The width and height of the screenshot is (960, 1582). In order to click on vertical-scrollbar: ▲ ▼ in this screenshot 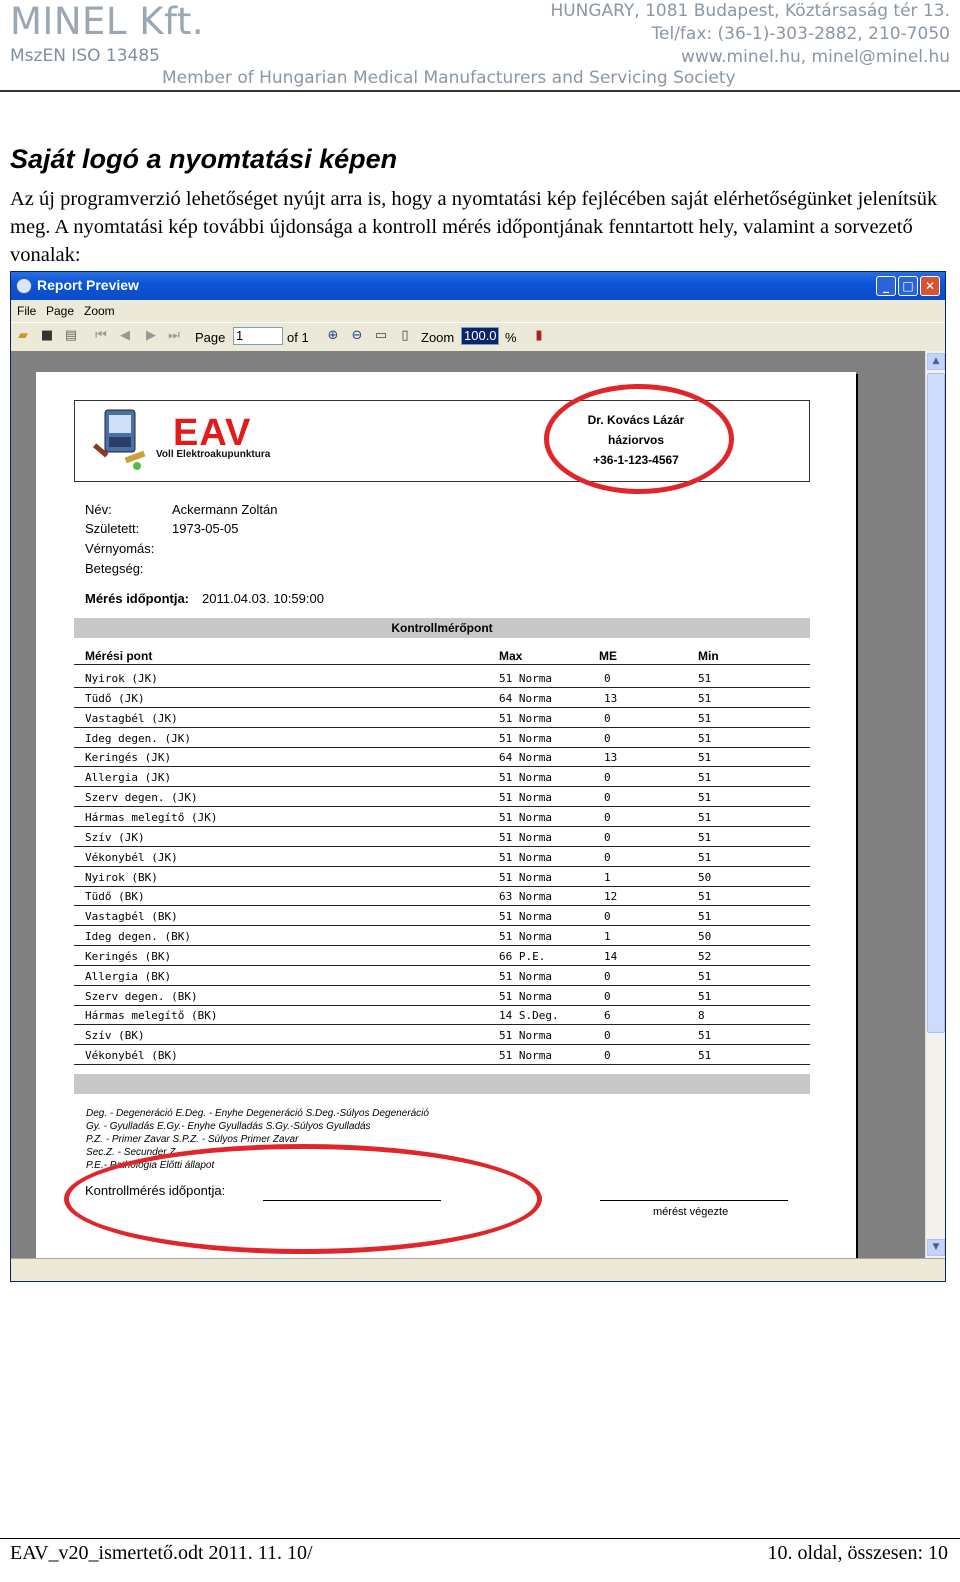, I will do `click(935, 804)`.